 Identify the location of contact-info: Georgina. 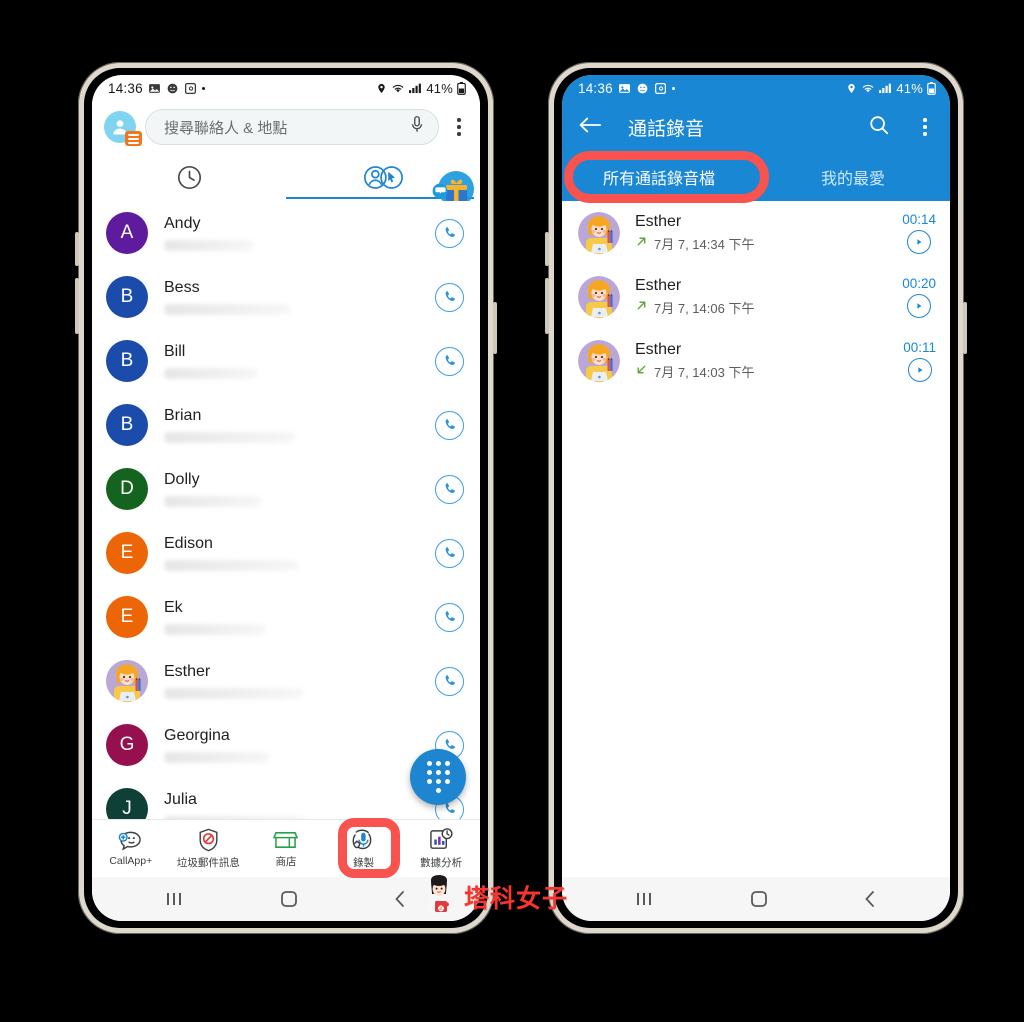
(291, 745).